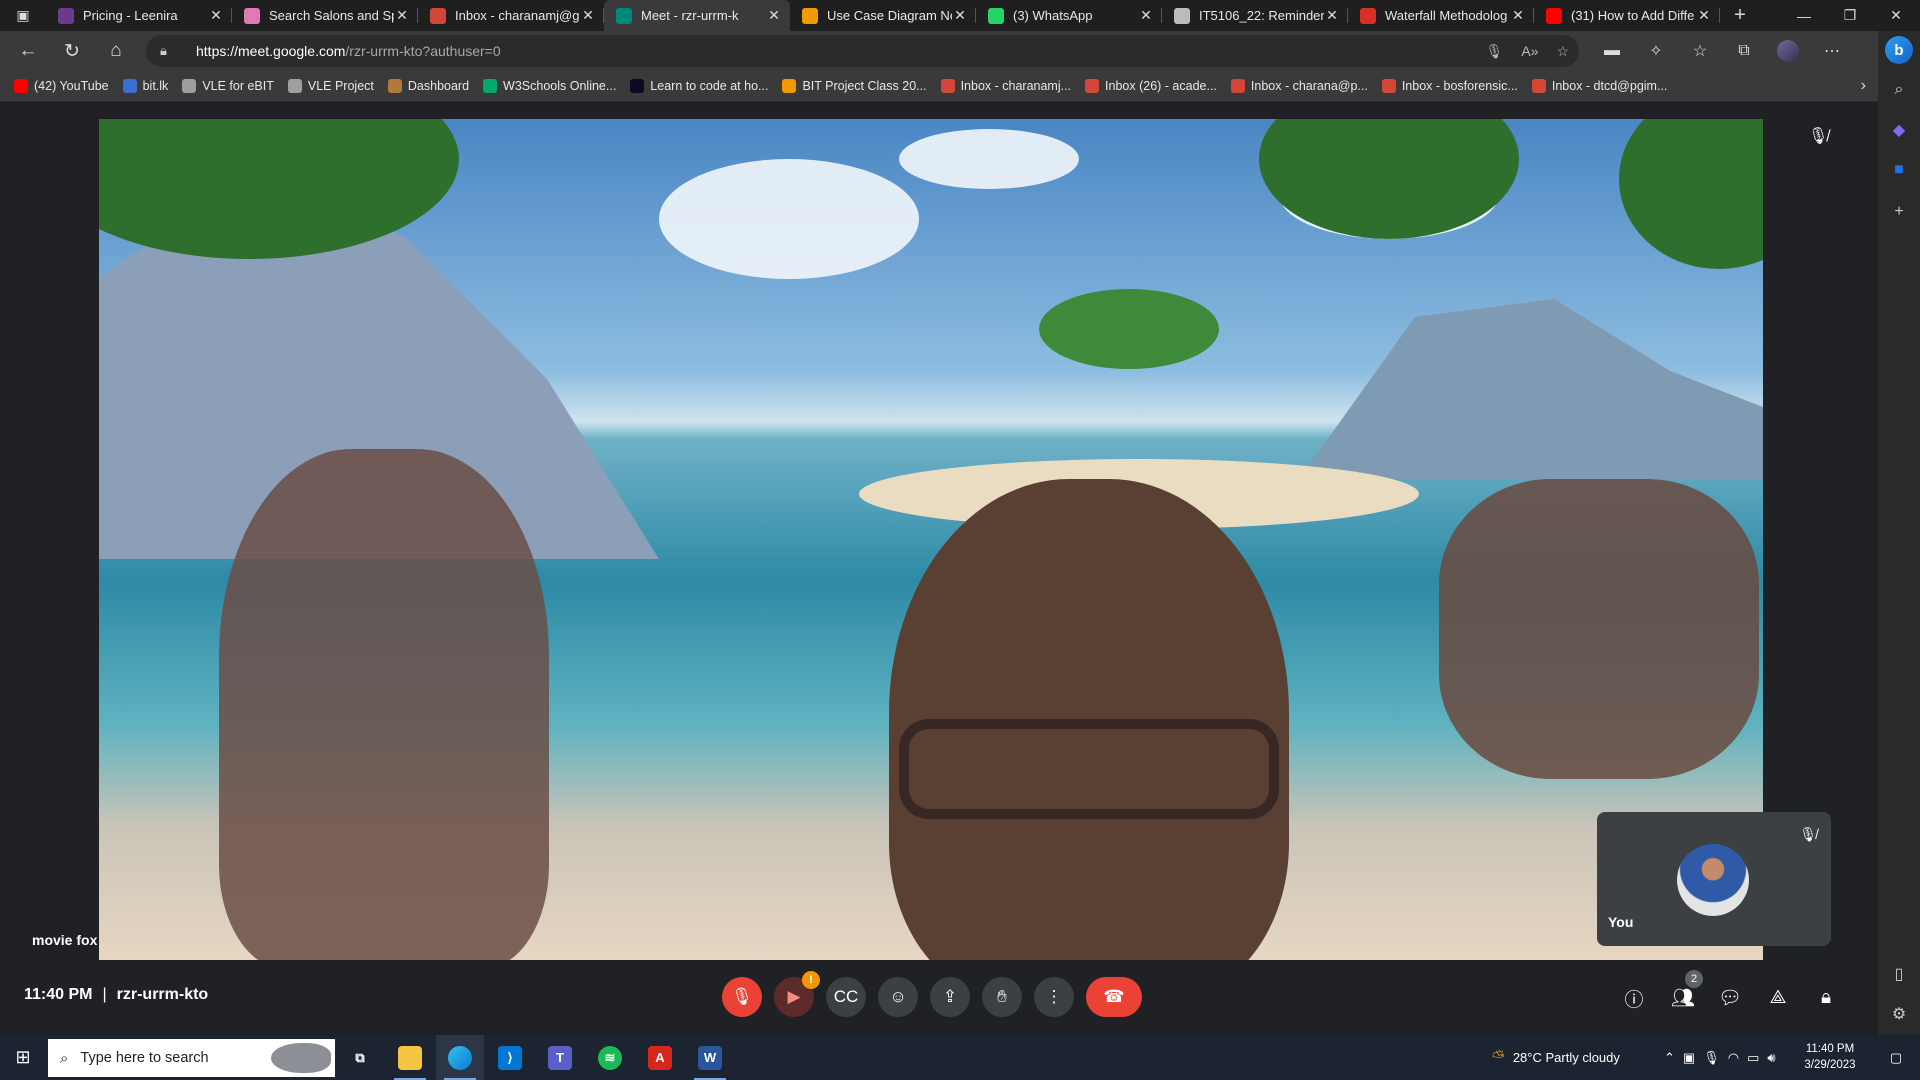  I want to click on chevron-right-icon: ›, so click(1863, 86).